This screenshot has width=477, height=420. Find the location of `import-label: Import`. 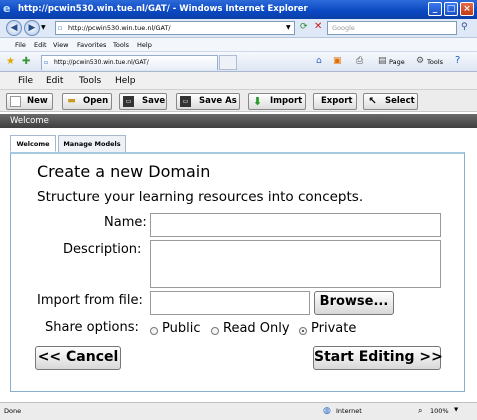

import-label: Import is located at coordinates (286, 101).